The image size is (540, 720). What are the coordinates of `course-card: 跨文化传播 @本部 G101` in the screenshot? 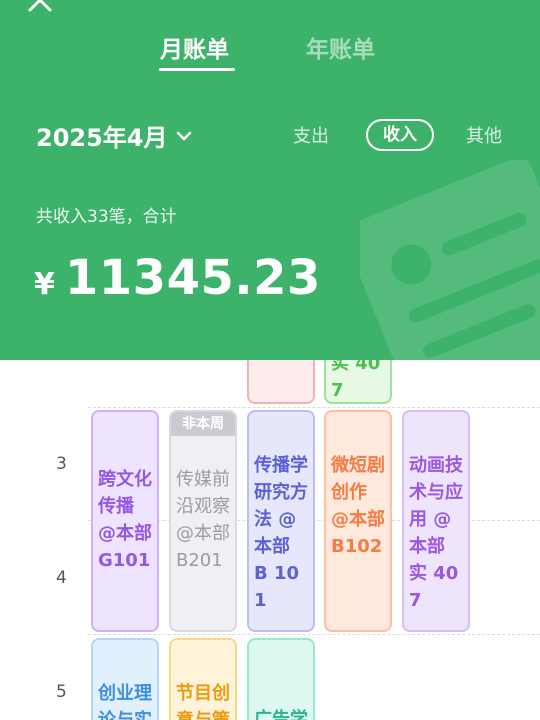 It's located at (125, 521).